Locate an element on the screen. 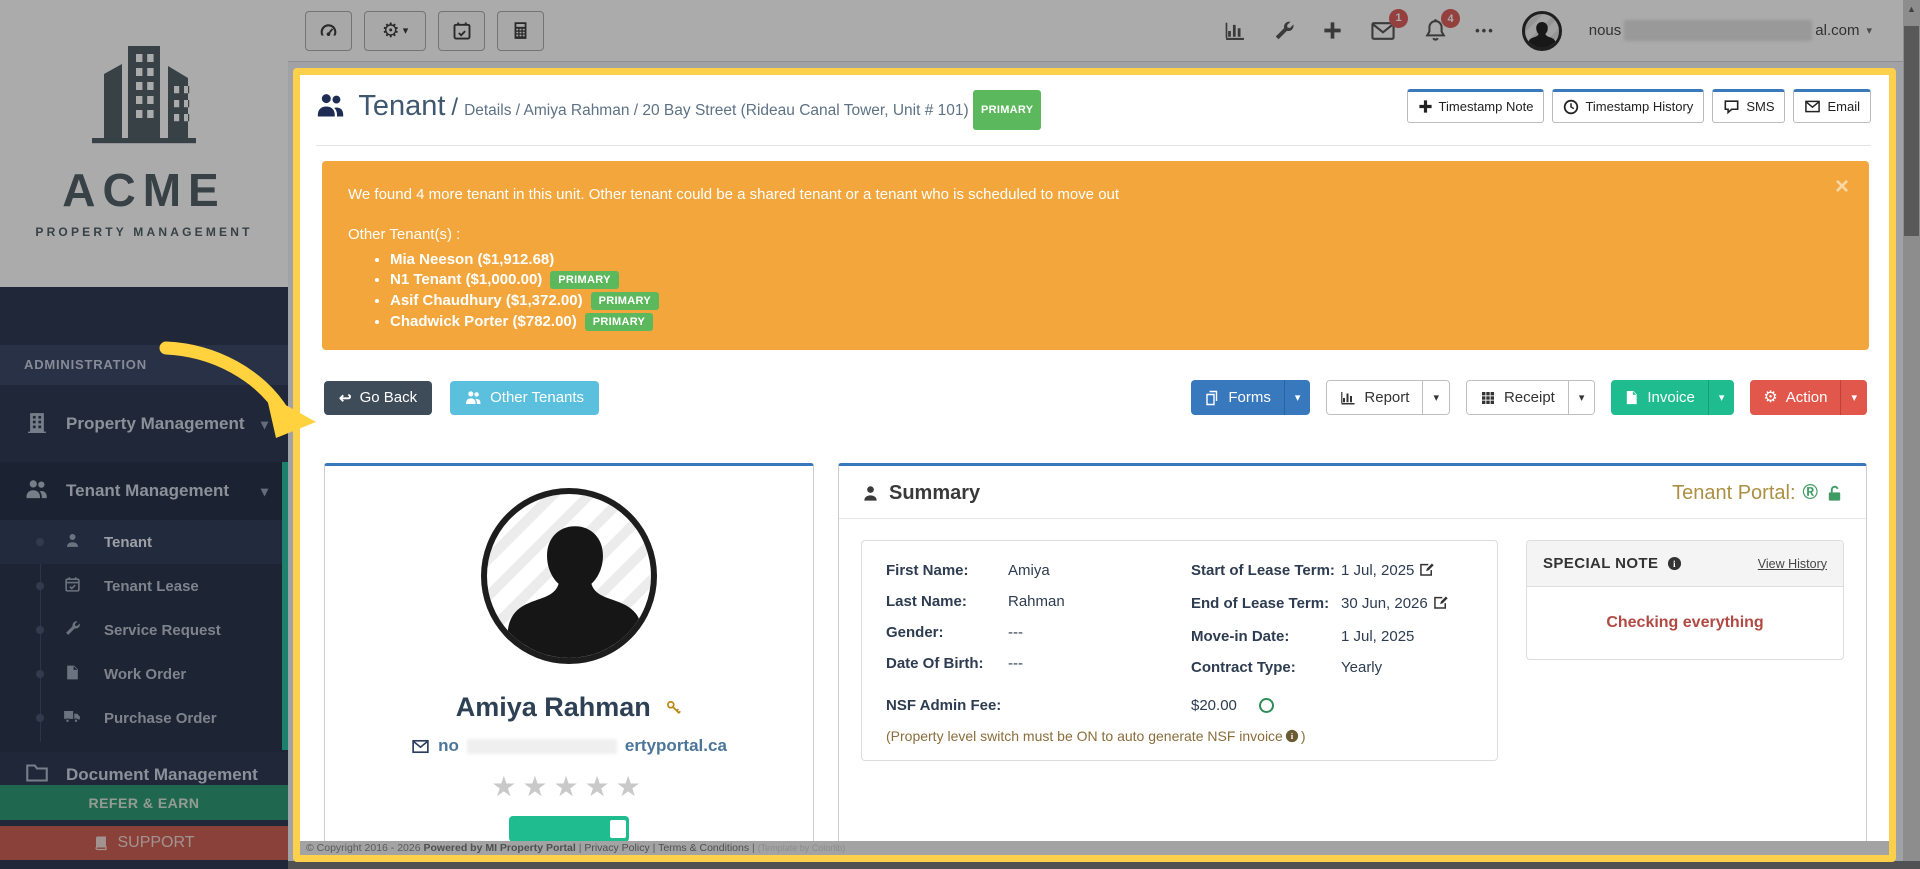 The width and height of the screenshot is (1920, 869). more-options-button: ••• is located at coordinates (1485, 30).